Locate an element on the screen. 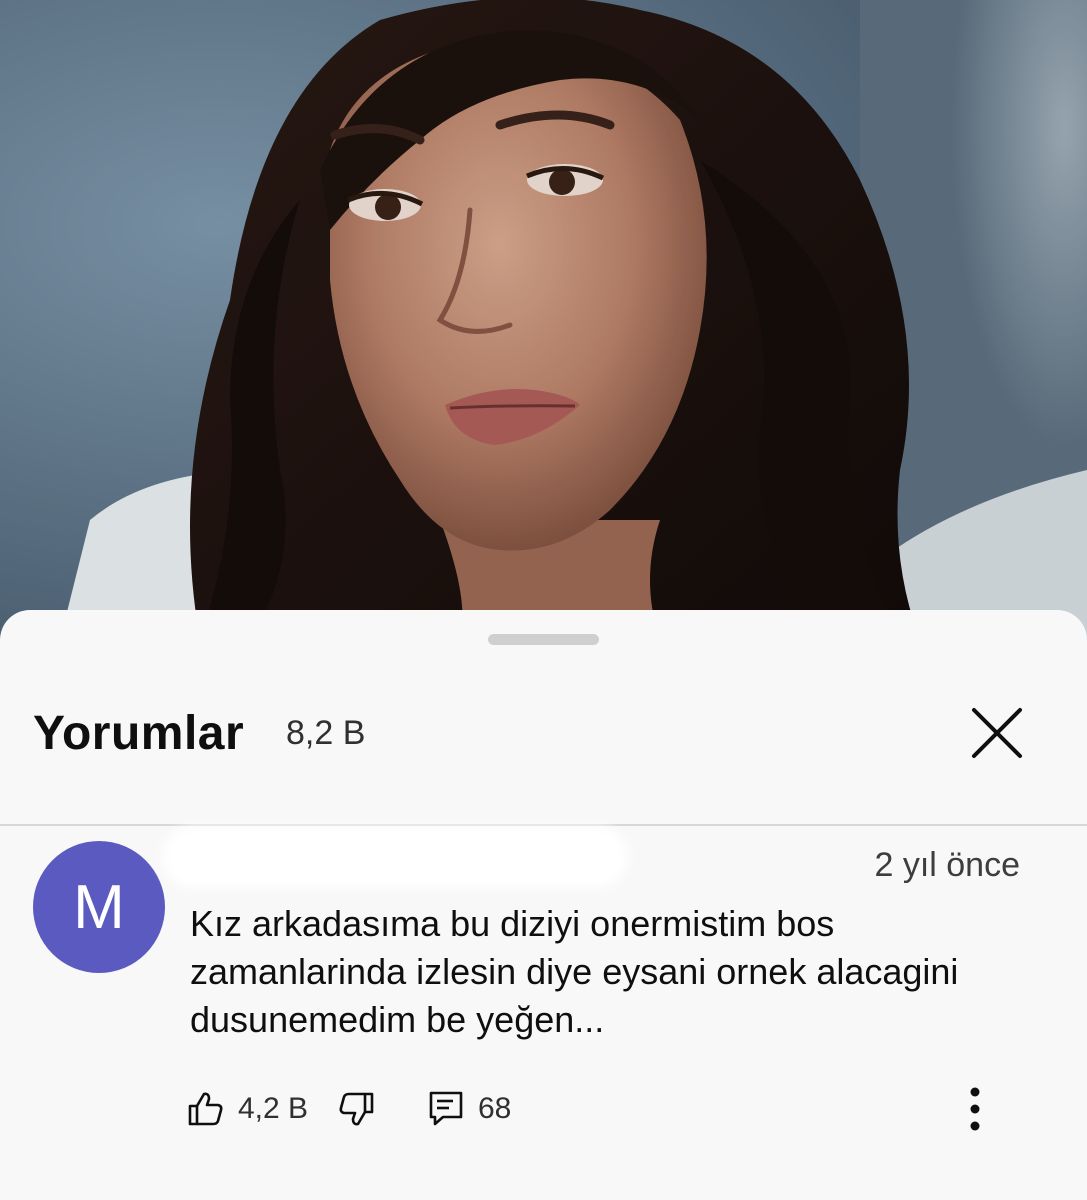 The height and width of the screenshot is (1200, 1087). avatar: M is located at coordinates (99, 907).